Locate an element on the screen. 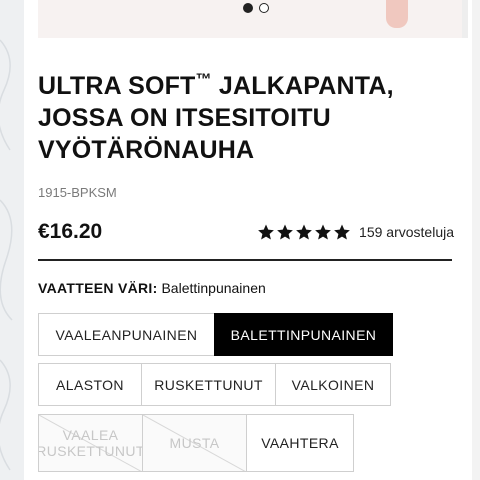 Image resolution: width=480 pixels, height=480 pixels. color-option-label: ALASTON is located at coordinates (90, 384).